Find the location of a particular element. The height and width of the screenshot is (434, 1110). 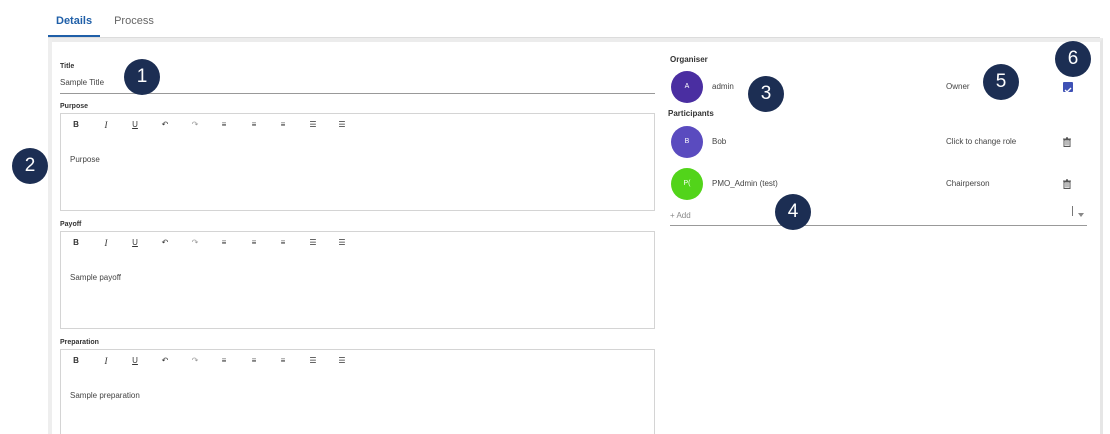

tab-bar: Details Process is located at coordinates (108, 18).